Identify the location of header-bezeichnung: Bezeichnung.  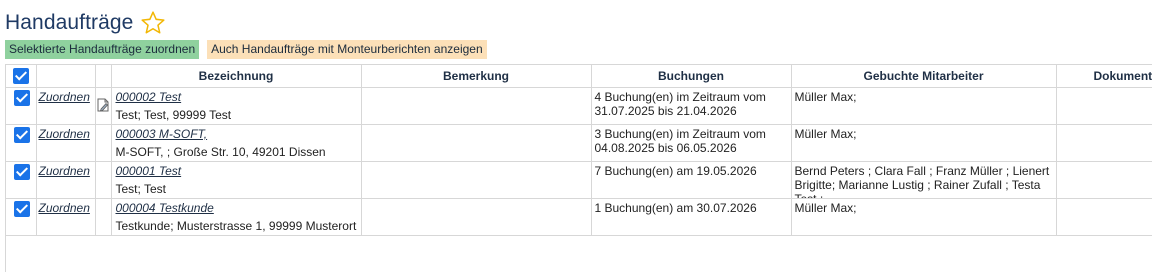
(236, 76).